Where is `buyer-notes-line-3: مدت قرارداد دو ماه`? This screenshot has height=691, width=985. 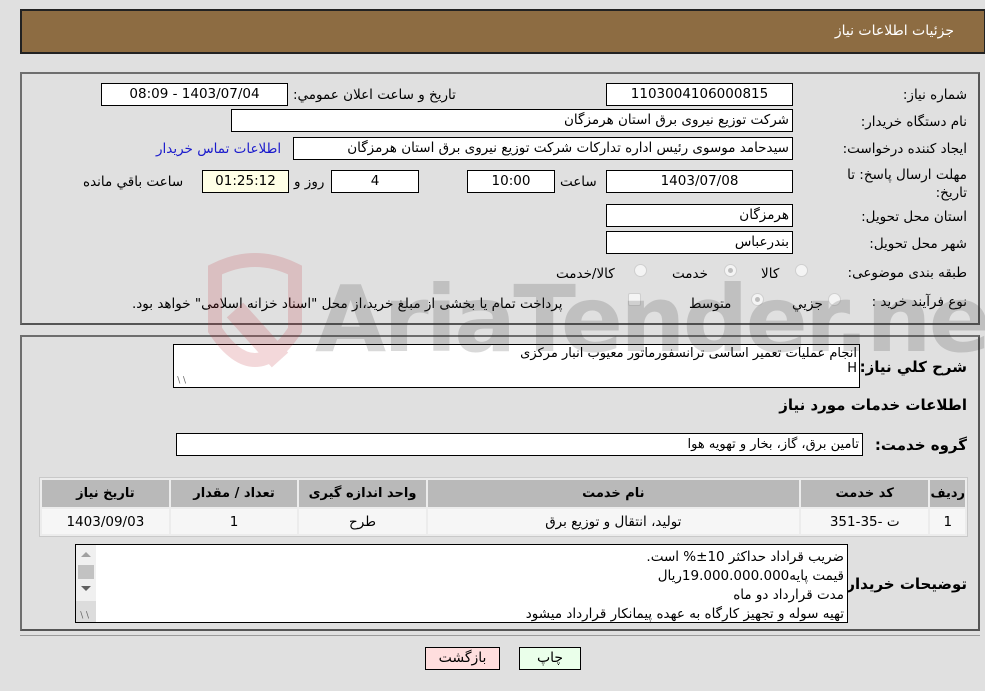 buyer-notes-line-3: مدت قرارداد دو ماه is located at coordinates (788, 595).